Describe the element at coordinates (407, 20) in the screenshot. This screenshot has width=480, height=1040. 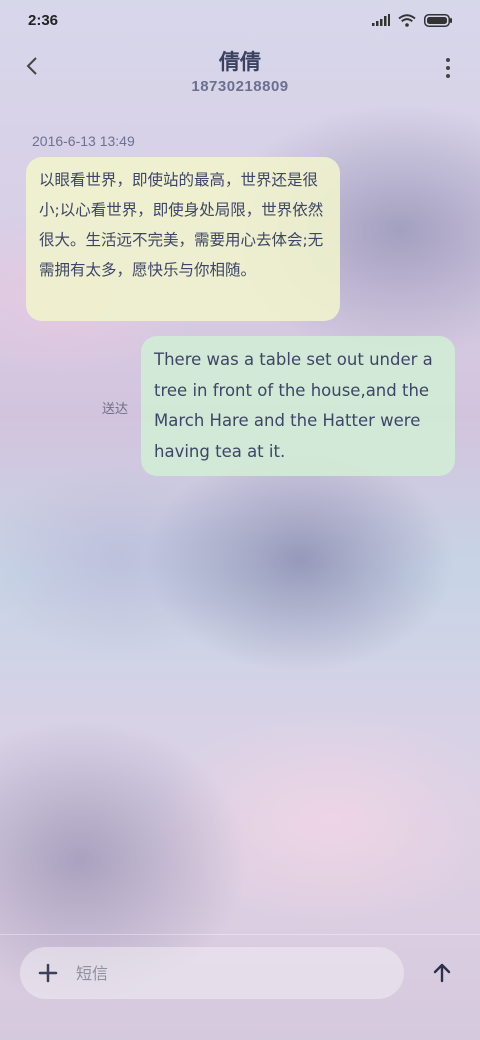
I see `wifi-icon` at that location.